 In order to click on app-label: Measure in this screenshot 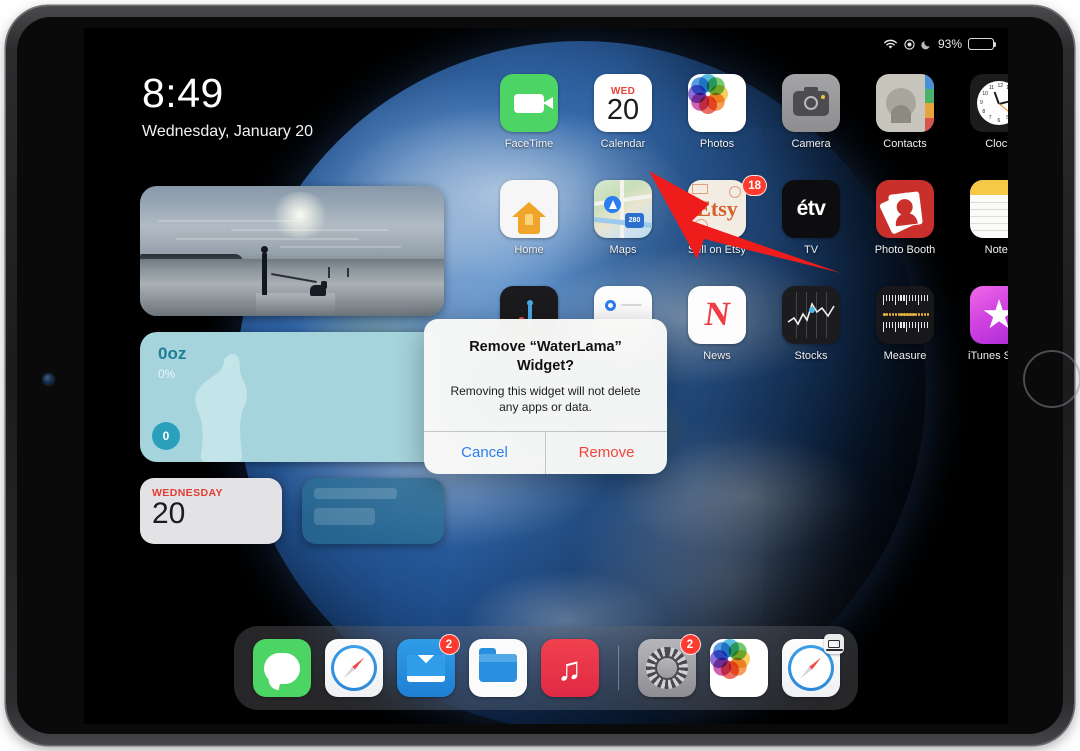, I will do `click(905, 356)`.